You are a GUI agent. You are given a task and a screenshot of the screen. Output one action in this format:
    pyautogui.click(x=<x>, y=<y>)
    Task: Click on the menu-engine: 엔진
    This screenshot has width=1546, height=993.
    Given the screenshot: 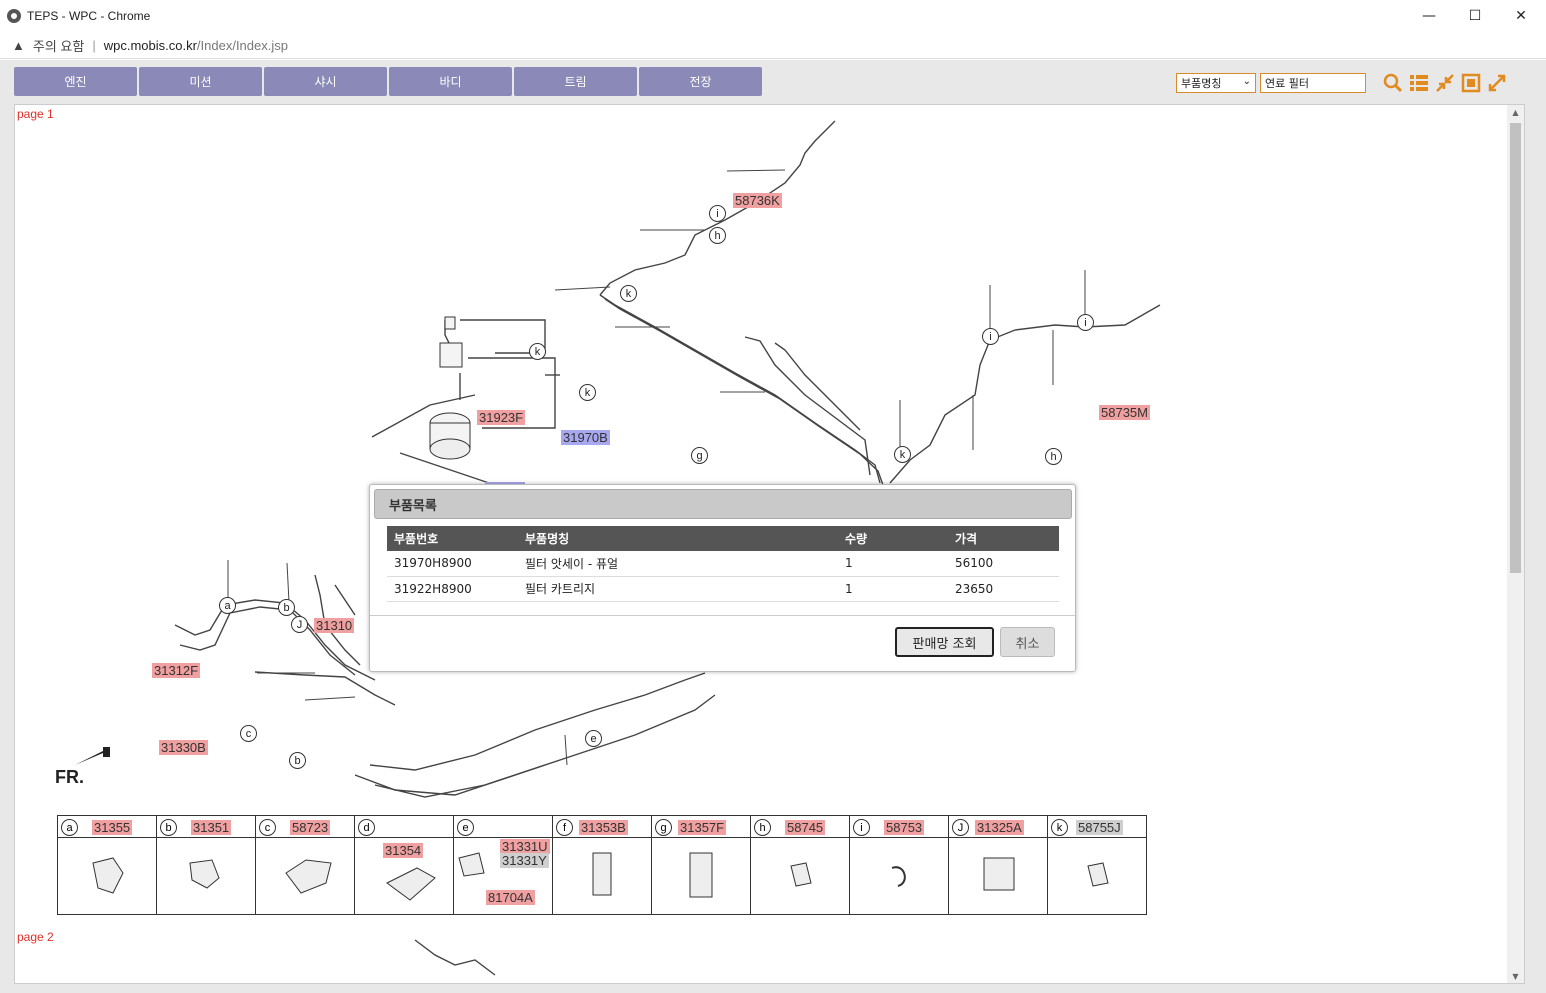 What is the action you would take?
    pyautogui.click(x=75, y=81)
    